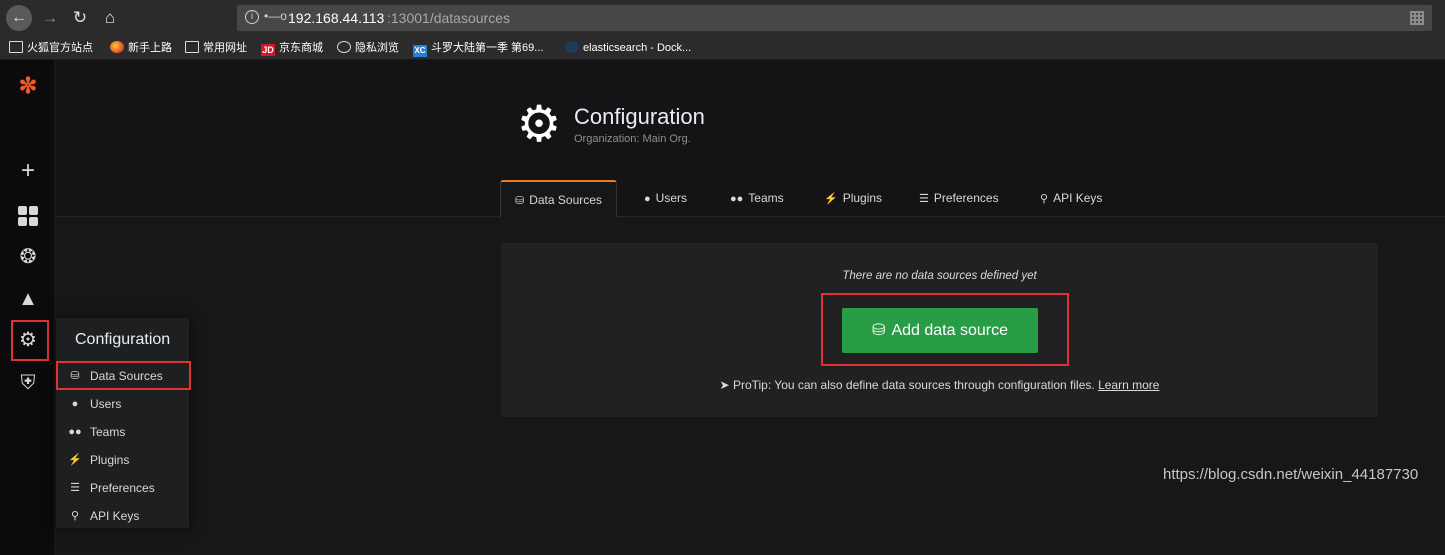  I want to click on tab-api-keys: ⚲ API Keys, so click(1071, 198).